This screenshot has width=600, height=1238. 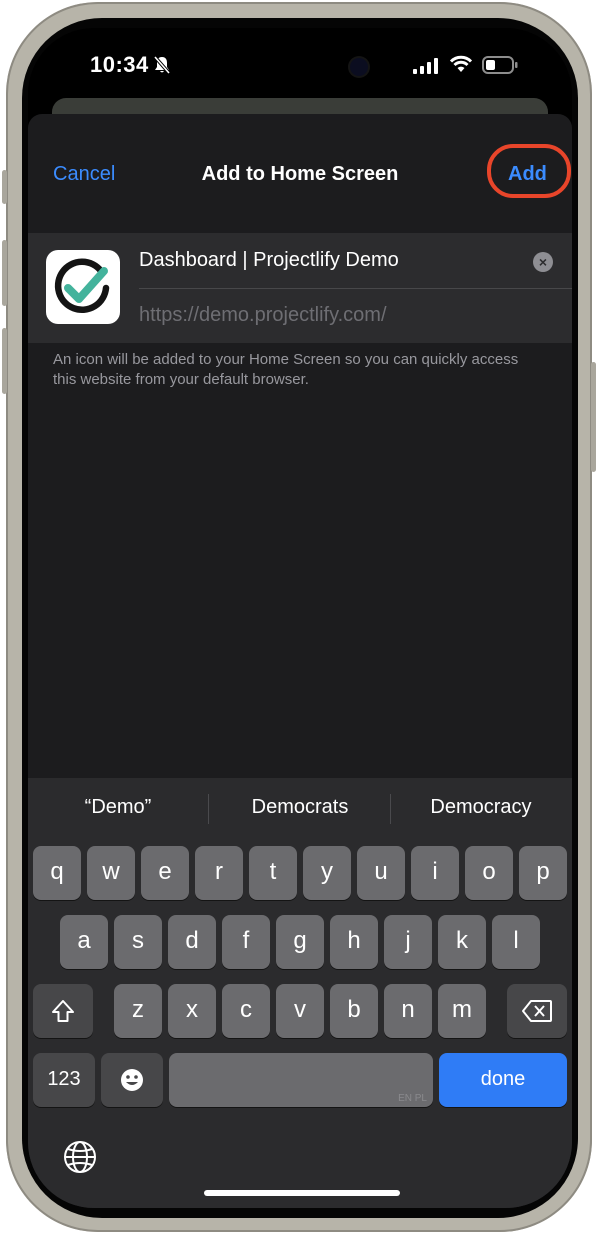 What do you see at coordinates (263, 315) in the screenshot?
I see `bookmark-url: https://demo.projectlify.com/` at bounding box center [263, 315].